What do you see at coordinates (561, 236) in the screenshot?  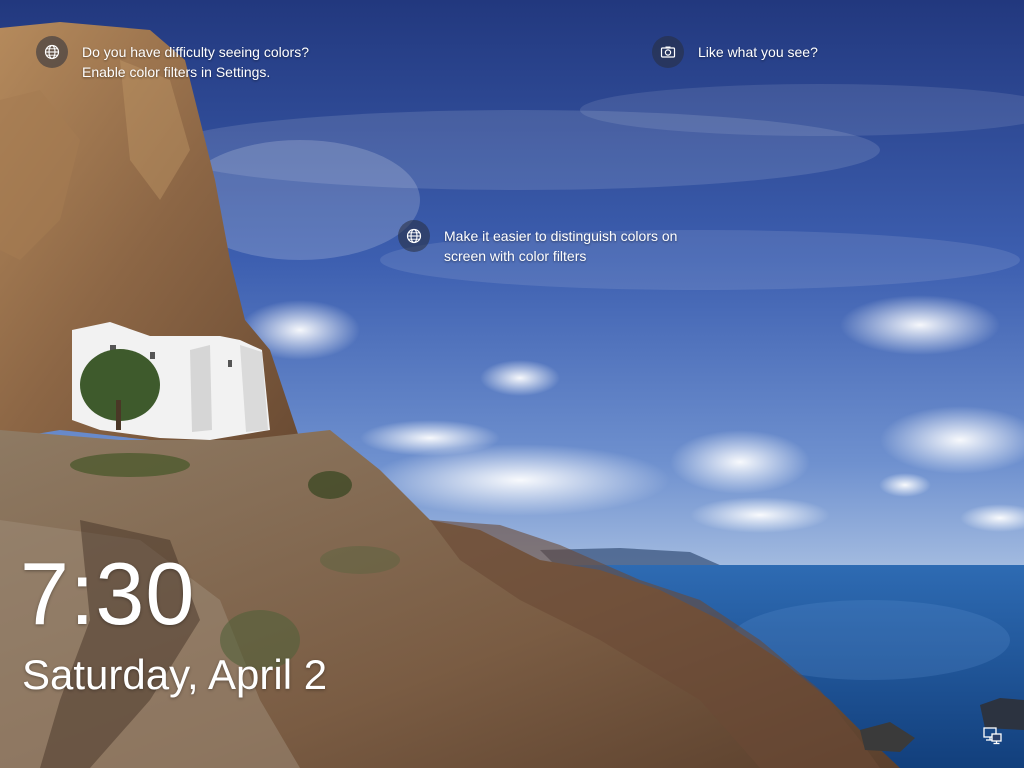 I see `tip-line-1: Make it easier to distinguish colors on` at bounding box center [561, 236].